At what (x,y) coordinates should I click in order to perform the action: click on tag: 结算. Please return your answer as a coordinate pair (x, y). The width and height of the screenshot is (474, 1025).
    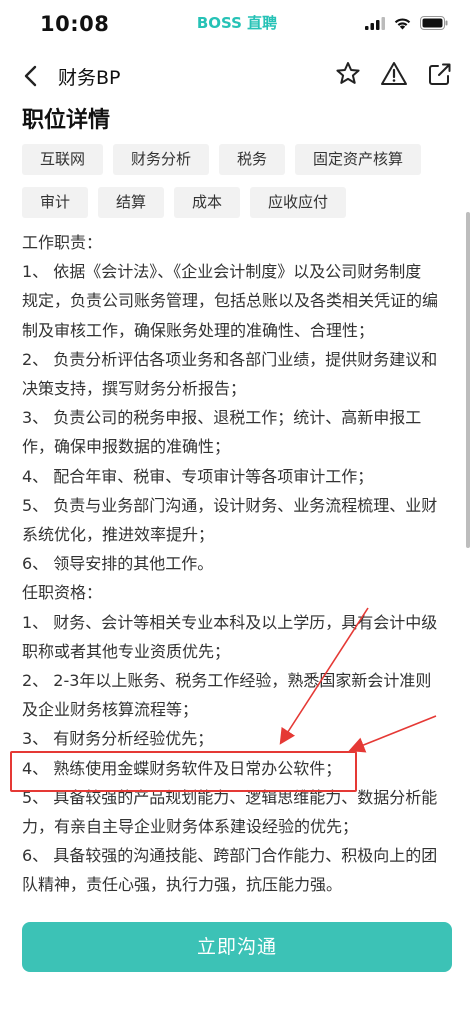
    Looking at the image, I should click on (131, 202).